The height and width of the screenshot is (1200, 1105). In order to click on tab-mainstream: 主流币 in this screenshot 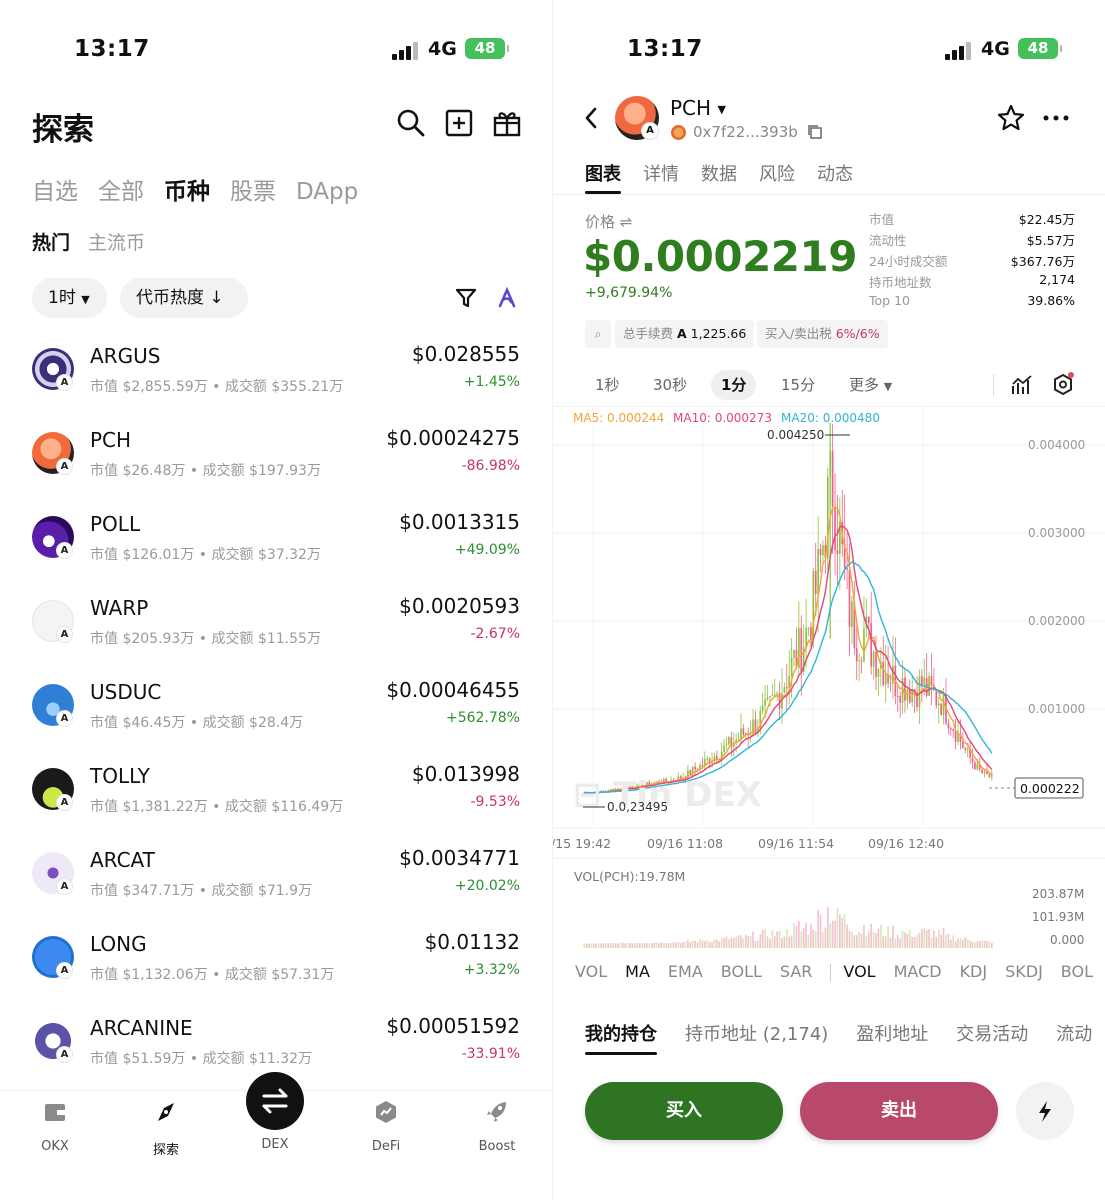, I will do `click(116, 241)`.